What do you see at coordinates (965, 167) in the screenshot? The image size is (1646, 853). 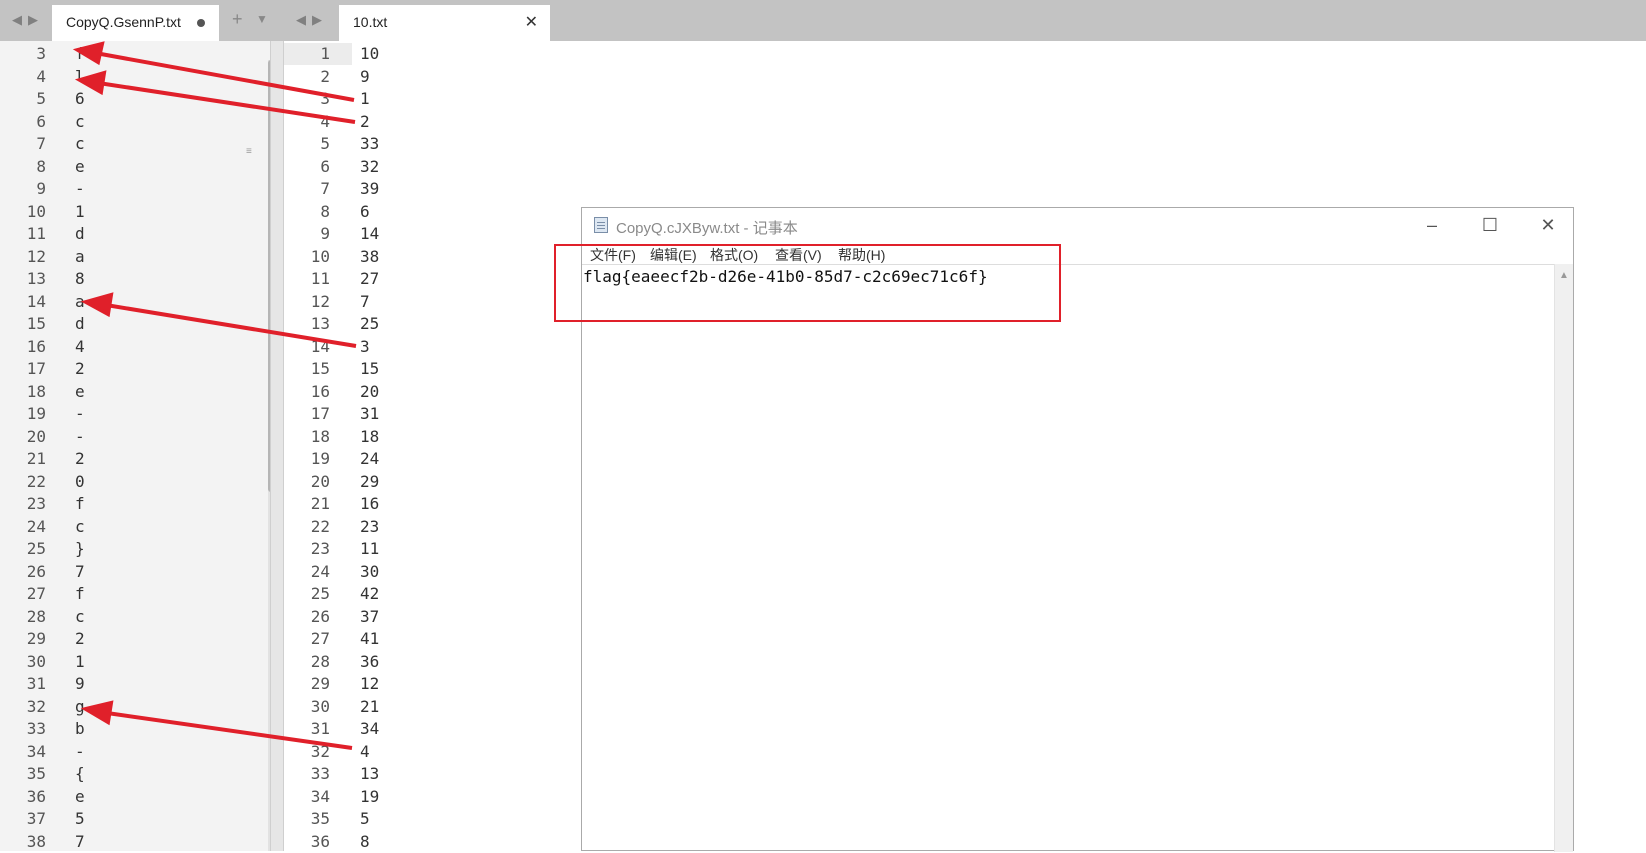 I see `editor-line: 6 32` at bounding box center [965, 167].